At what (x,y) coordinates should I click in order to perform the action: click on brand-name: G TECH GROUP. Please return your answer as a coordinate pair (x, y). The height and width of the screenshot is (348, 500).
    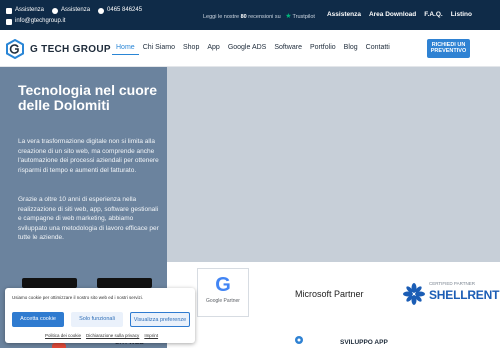
    Looking at the image, I should click on (70, 49).